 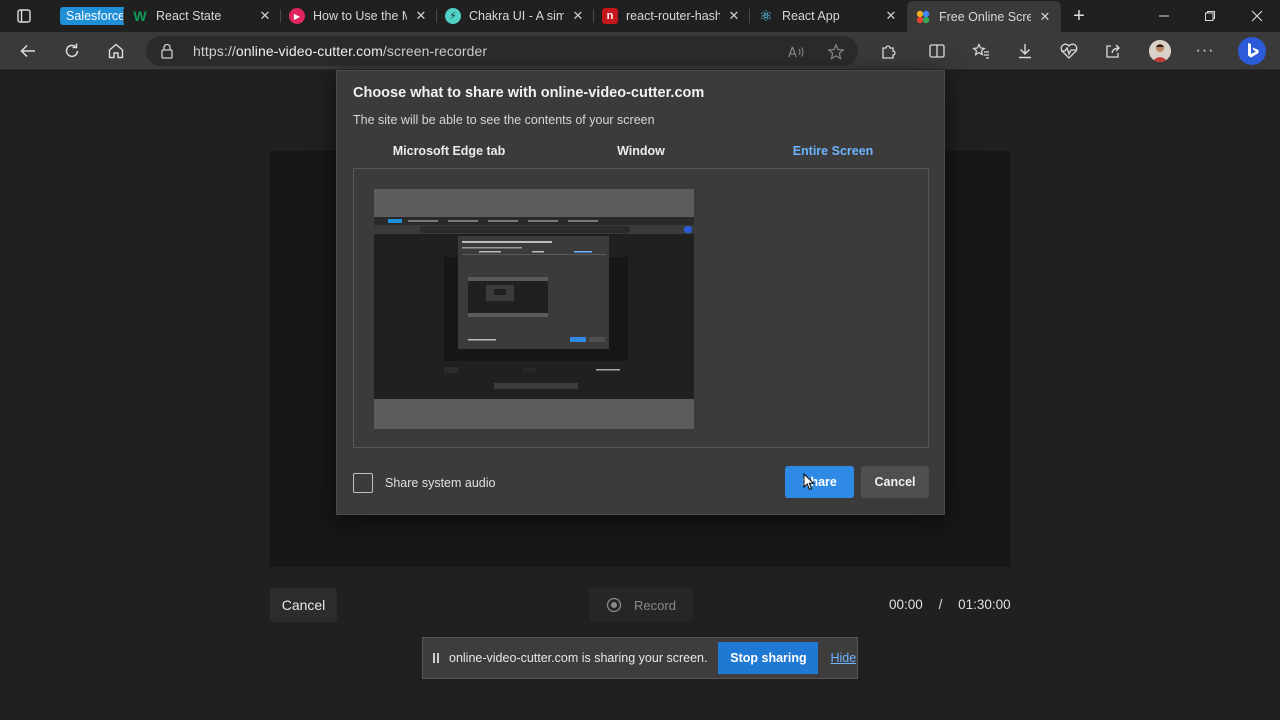 I want to click on tab-salesforce: Salesforce, so click(x=86, y=16).